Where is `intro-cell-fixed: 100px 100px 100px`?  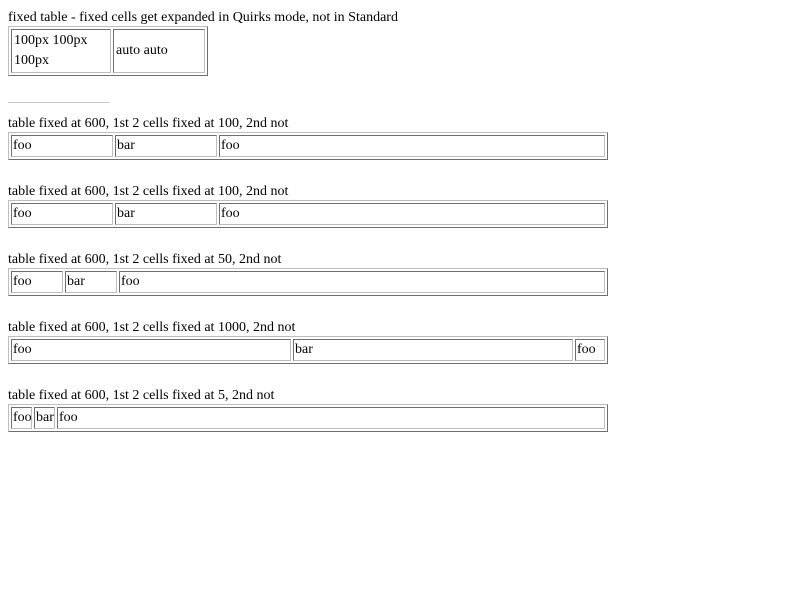 intro-cell-fixed: 100px 100px 100px is located at coordinates (61, 51).